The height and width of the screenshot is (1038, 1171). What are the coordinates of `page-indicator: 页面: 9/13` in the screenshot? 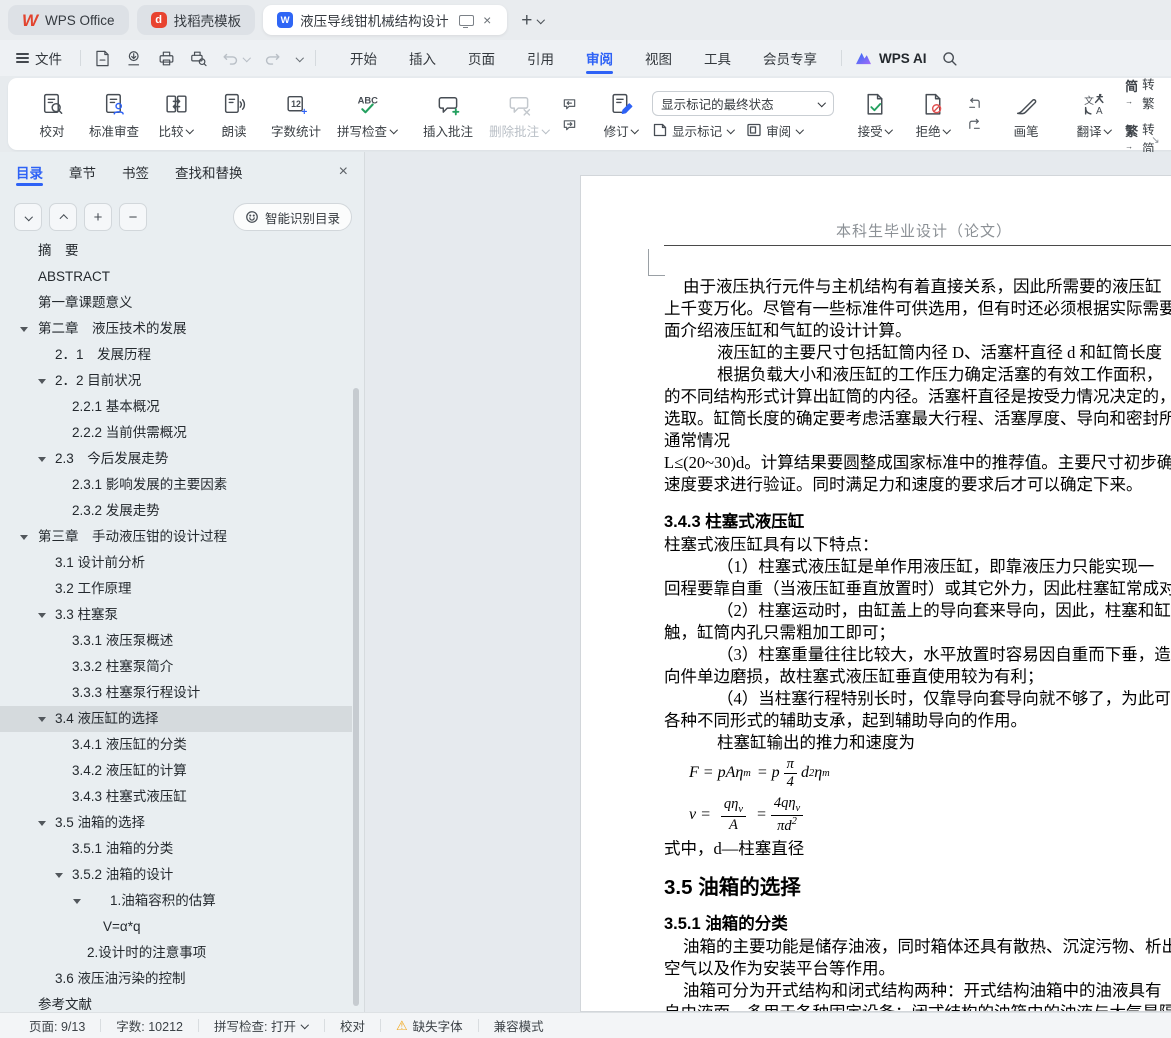 It's located at (57, 1025).